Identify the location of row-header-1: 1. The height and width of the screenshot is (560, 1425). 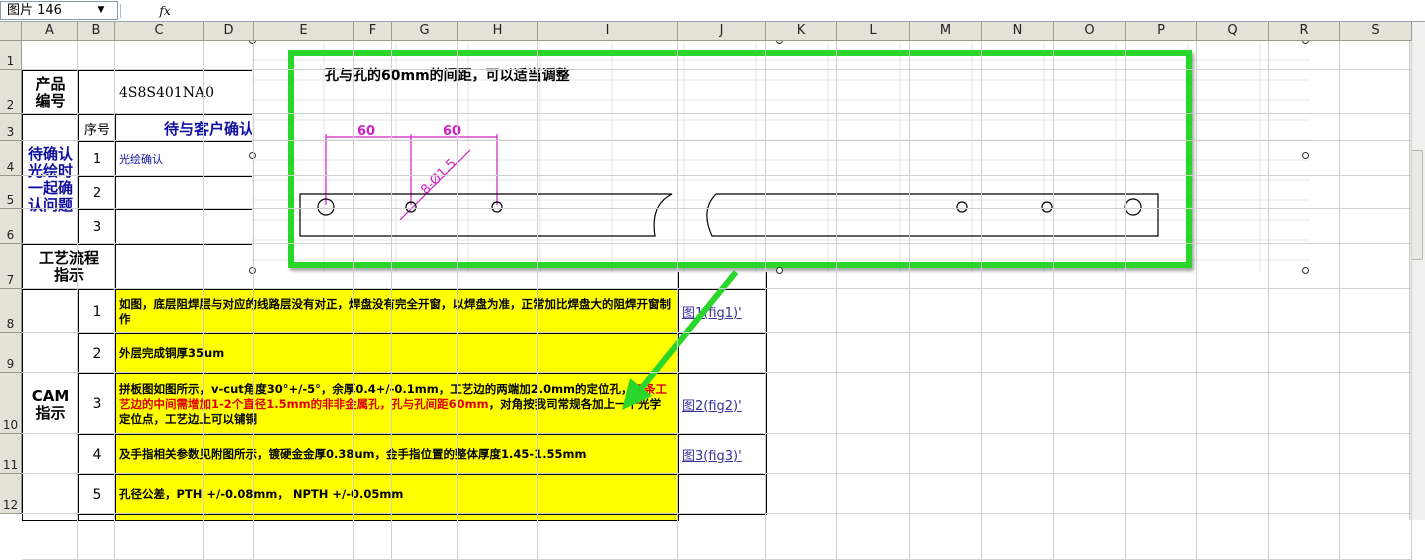
(11, 55).